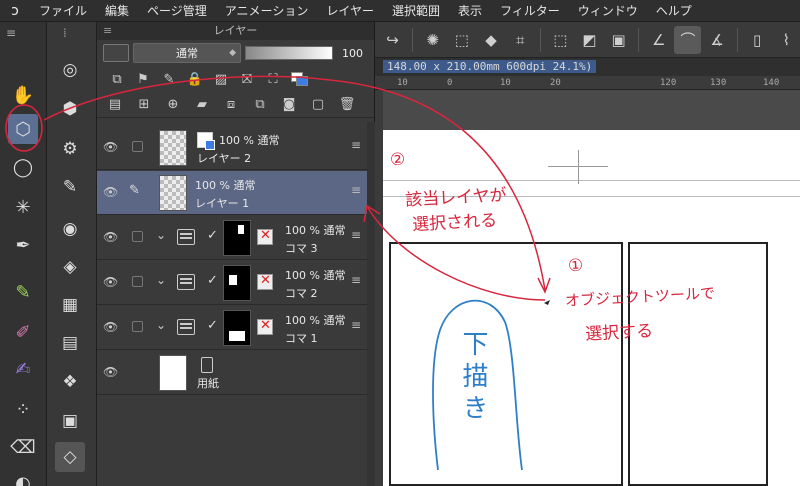 The height and width of the screenshot is (486, 800). Describe the element at coordinates (70, 187) in the screenshot. I see `brush-size-icon: ✎` at that location.